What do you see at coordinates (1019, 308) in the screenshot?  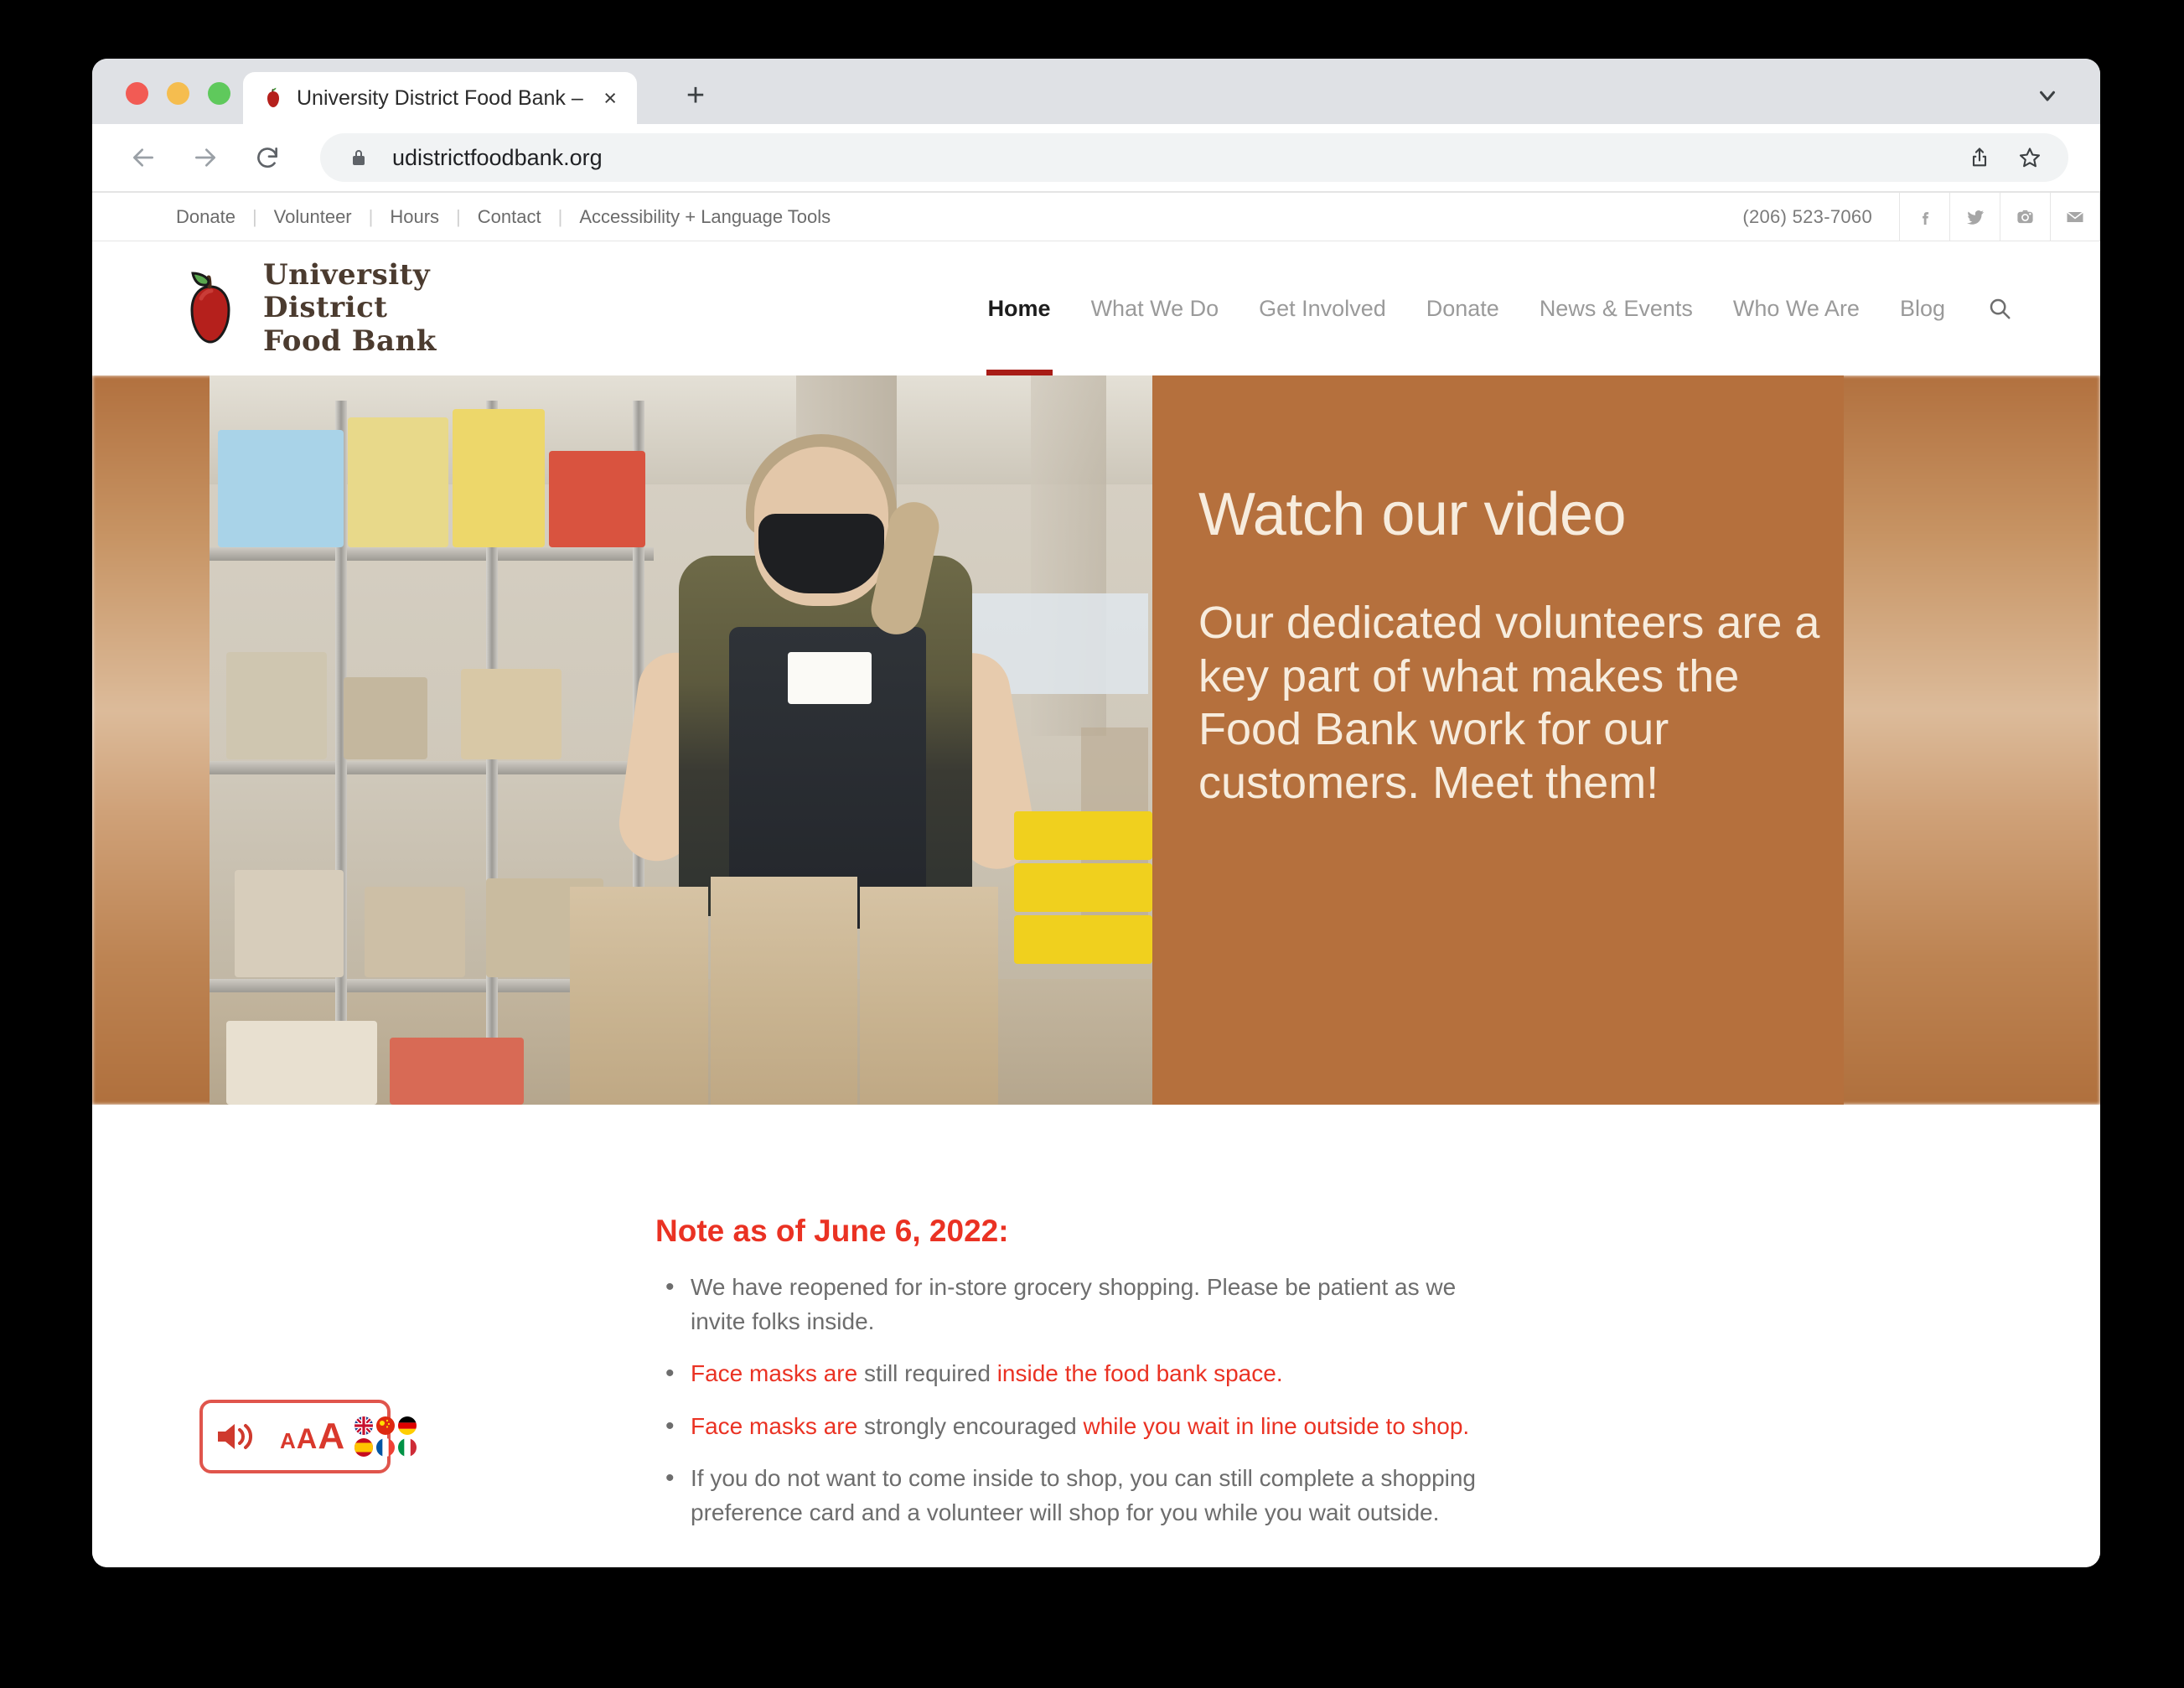 I see `nav-item-home: Home` at bounding box center [1019, 308].